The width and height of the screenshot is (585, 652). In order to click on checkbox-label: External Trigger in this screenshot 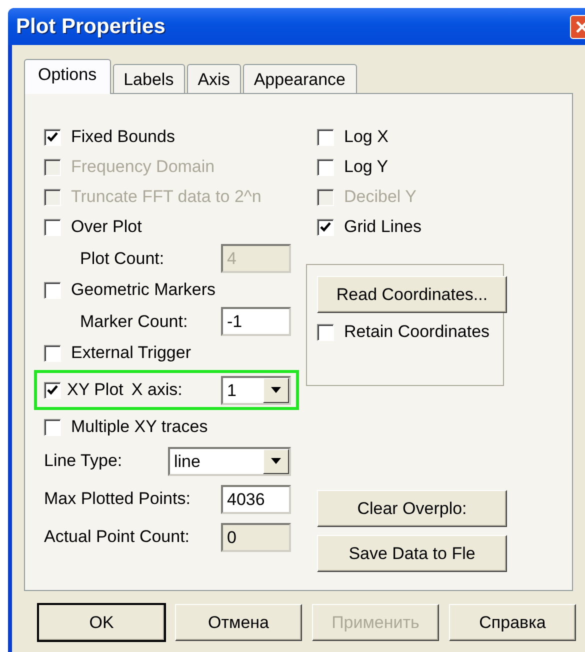, I will do `click(131, 353)`.